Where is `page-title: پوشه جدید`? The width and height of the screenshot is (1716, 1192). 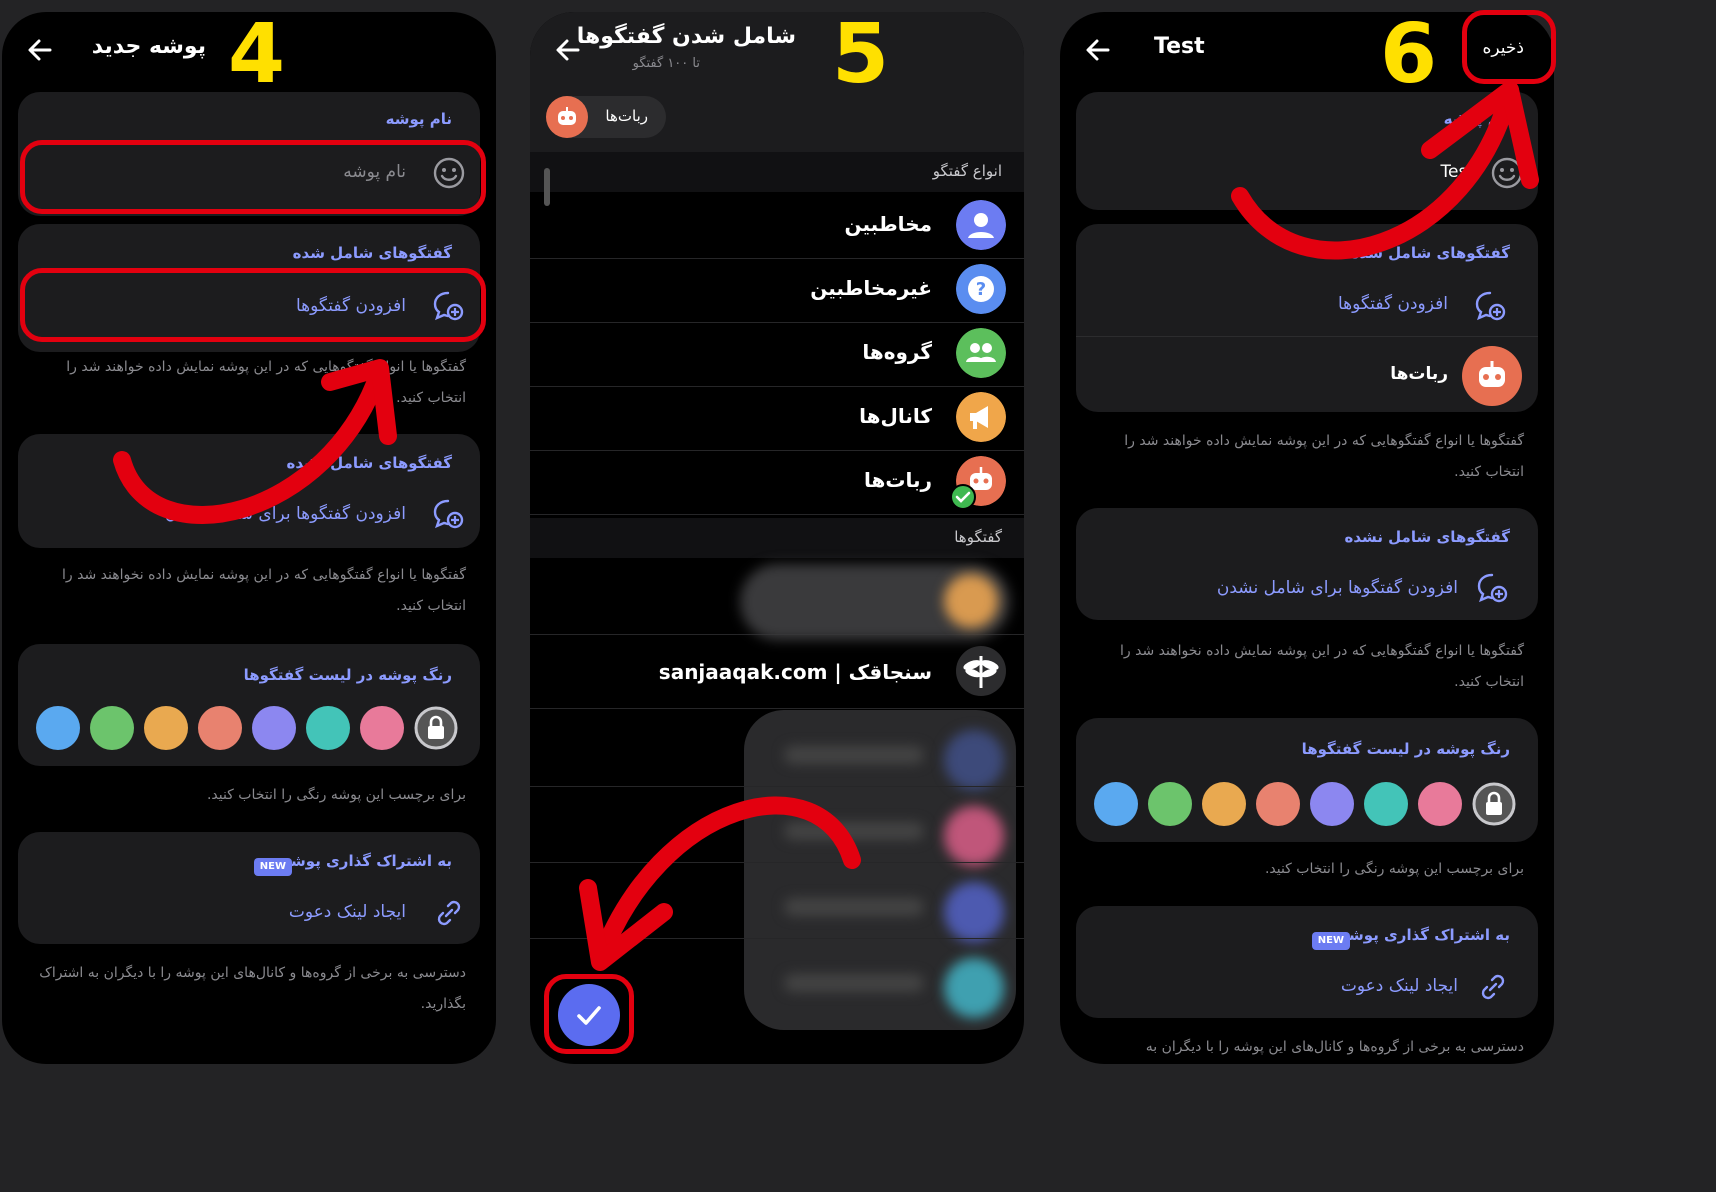
page-title: پوشه جدید is located at coordinates (148, 46).